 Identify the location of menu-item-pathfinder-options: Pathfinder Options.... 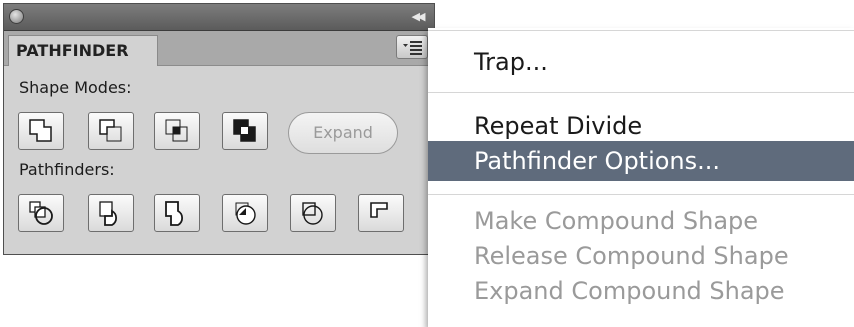
(641, 161).